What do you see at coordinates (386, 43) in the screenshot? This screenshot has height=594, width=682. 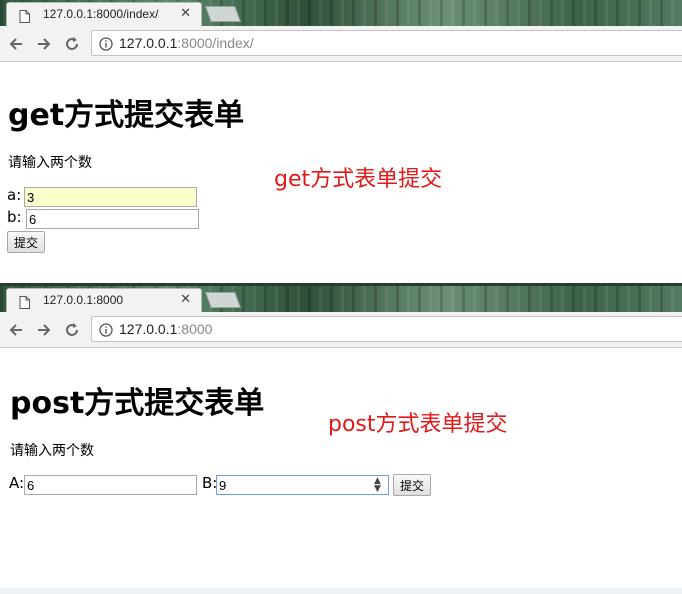 I see `address-bar: 127.0.0.1:8000/index/` at bounding box center [386, 43].